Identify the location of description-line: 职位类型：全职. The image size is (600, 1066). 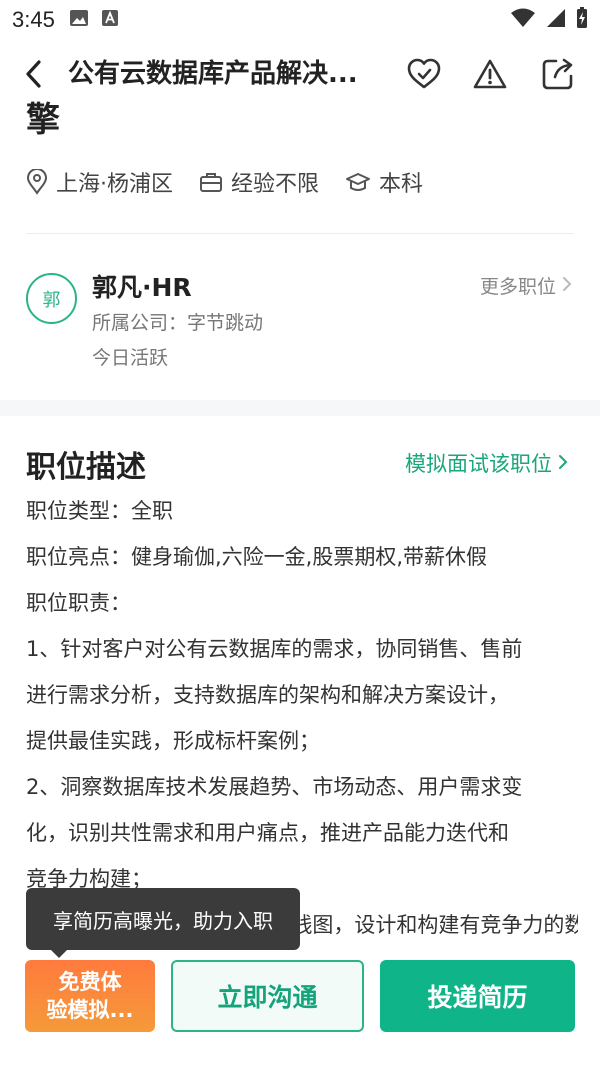
(99, 511).